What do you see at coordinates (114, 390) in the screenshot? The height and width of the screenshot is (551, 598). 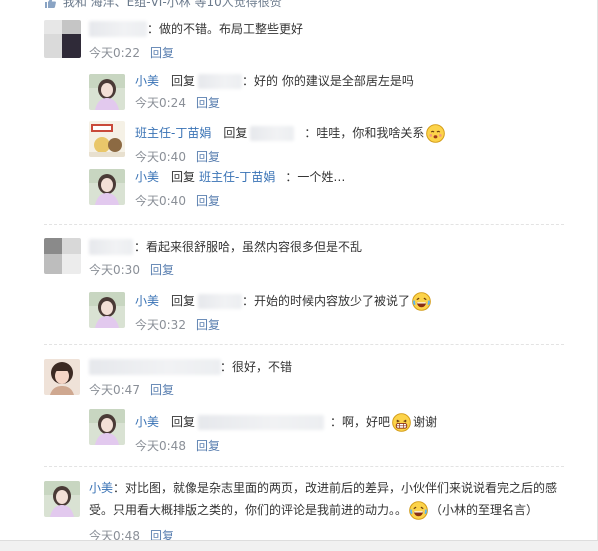 I see `comment-time: 今天0:47` at bounding box center [114, 390].